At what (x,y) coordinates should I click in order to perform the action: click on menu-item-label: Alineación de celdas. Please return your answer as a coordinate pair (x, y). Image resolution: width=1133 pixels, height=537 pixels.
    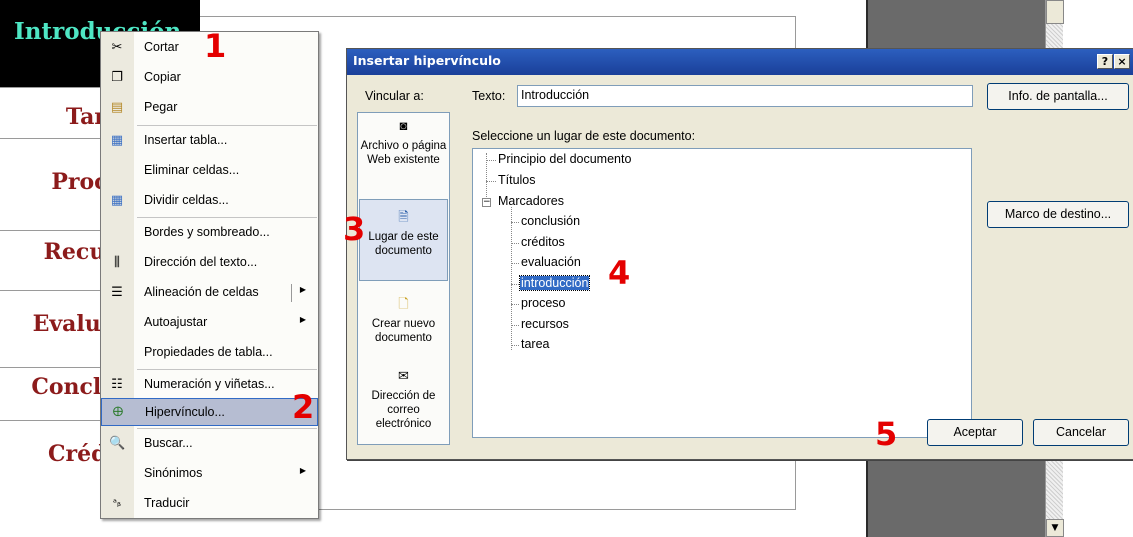
    Looking at the image, I should click on (201, 292).